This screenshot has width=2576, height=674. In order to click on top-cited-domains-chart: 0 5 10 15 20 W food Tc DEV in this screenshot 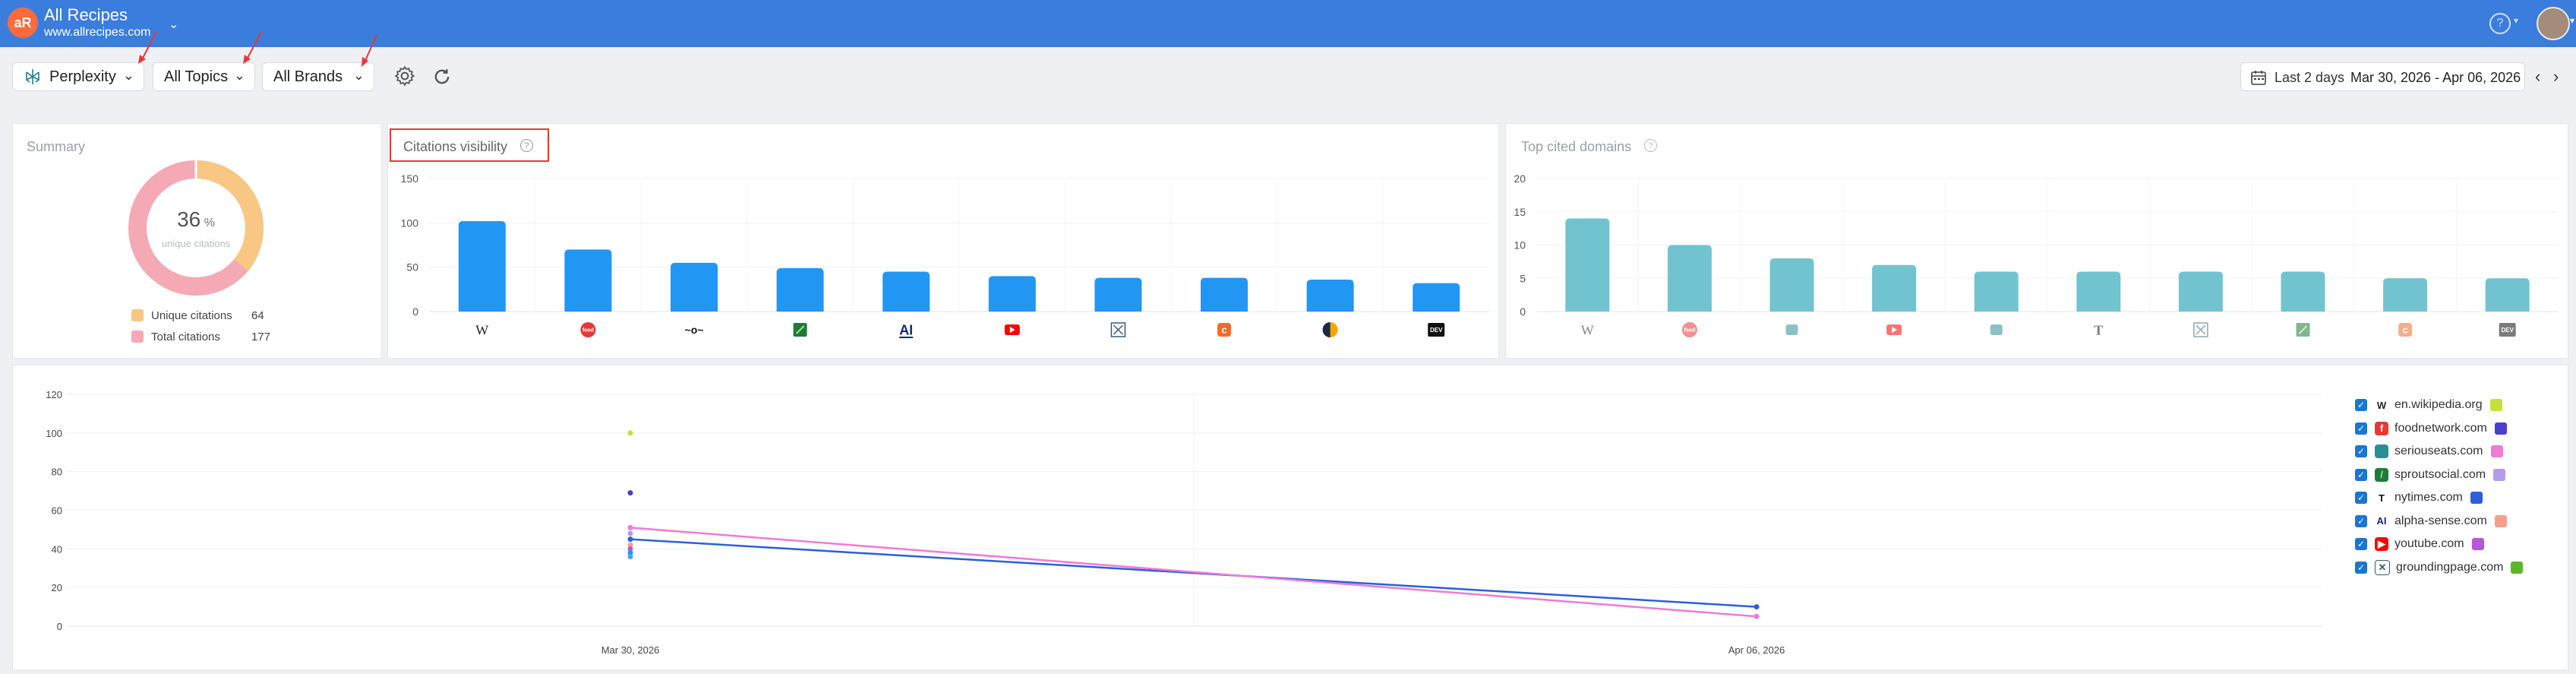, I will do `click(2036, 255)`.